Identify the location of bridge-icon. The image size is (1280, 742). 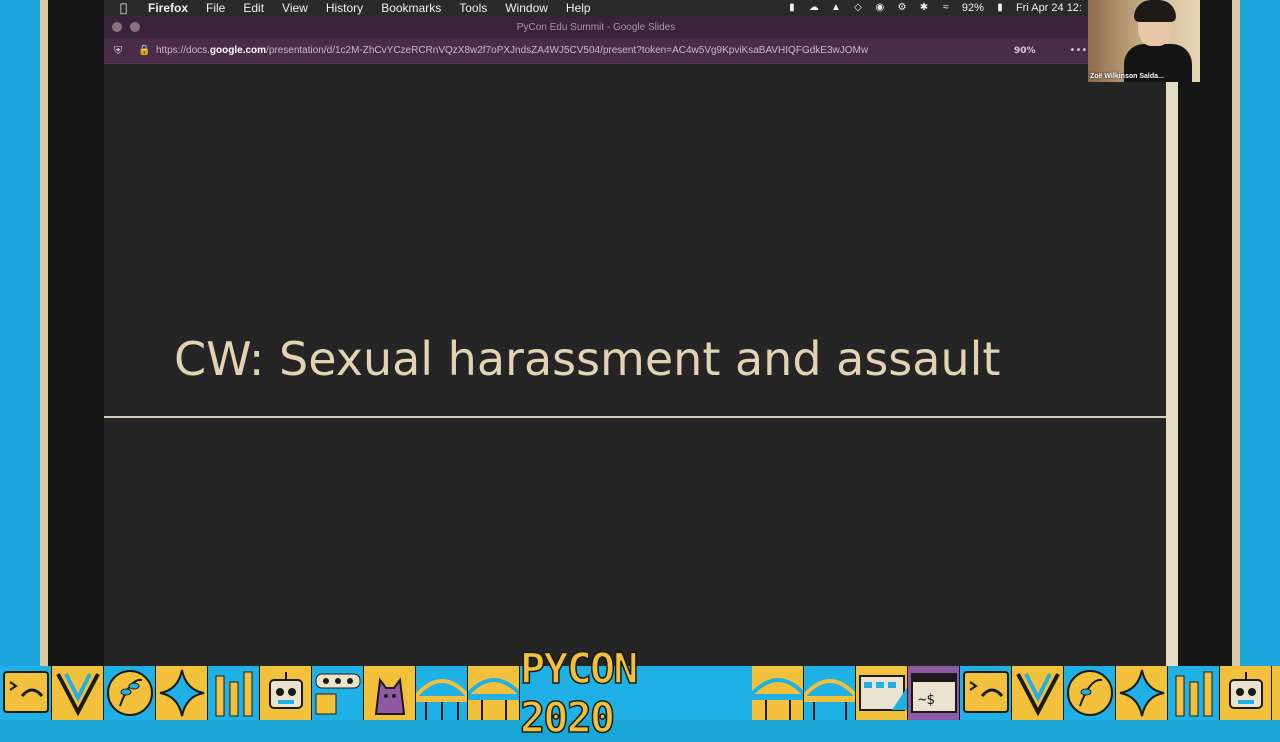
(441, 693).